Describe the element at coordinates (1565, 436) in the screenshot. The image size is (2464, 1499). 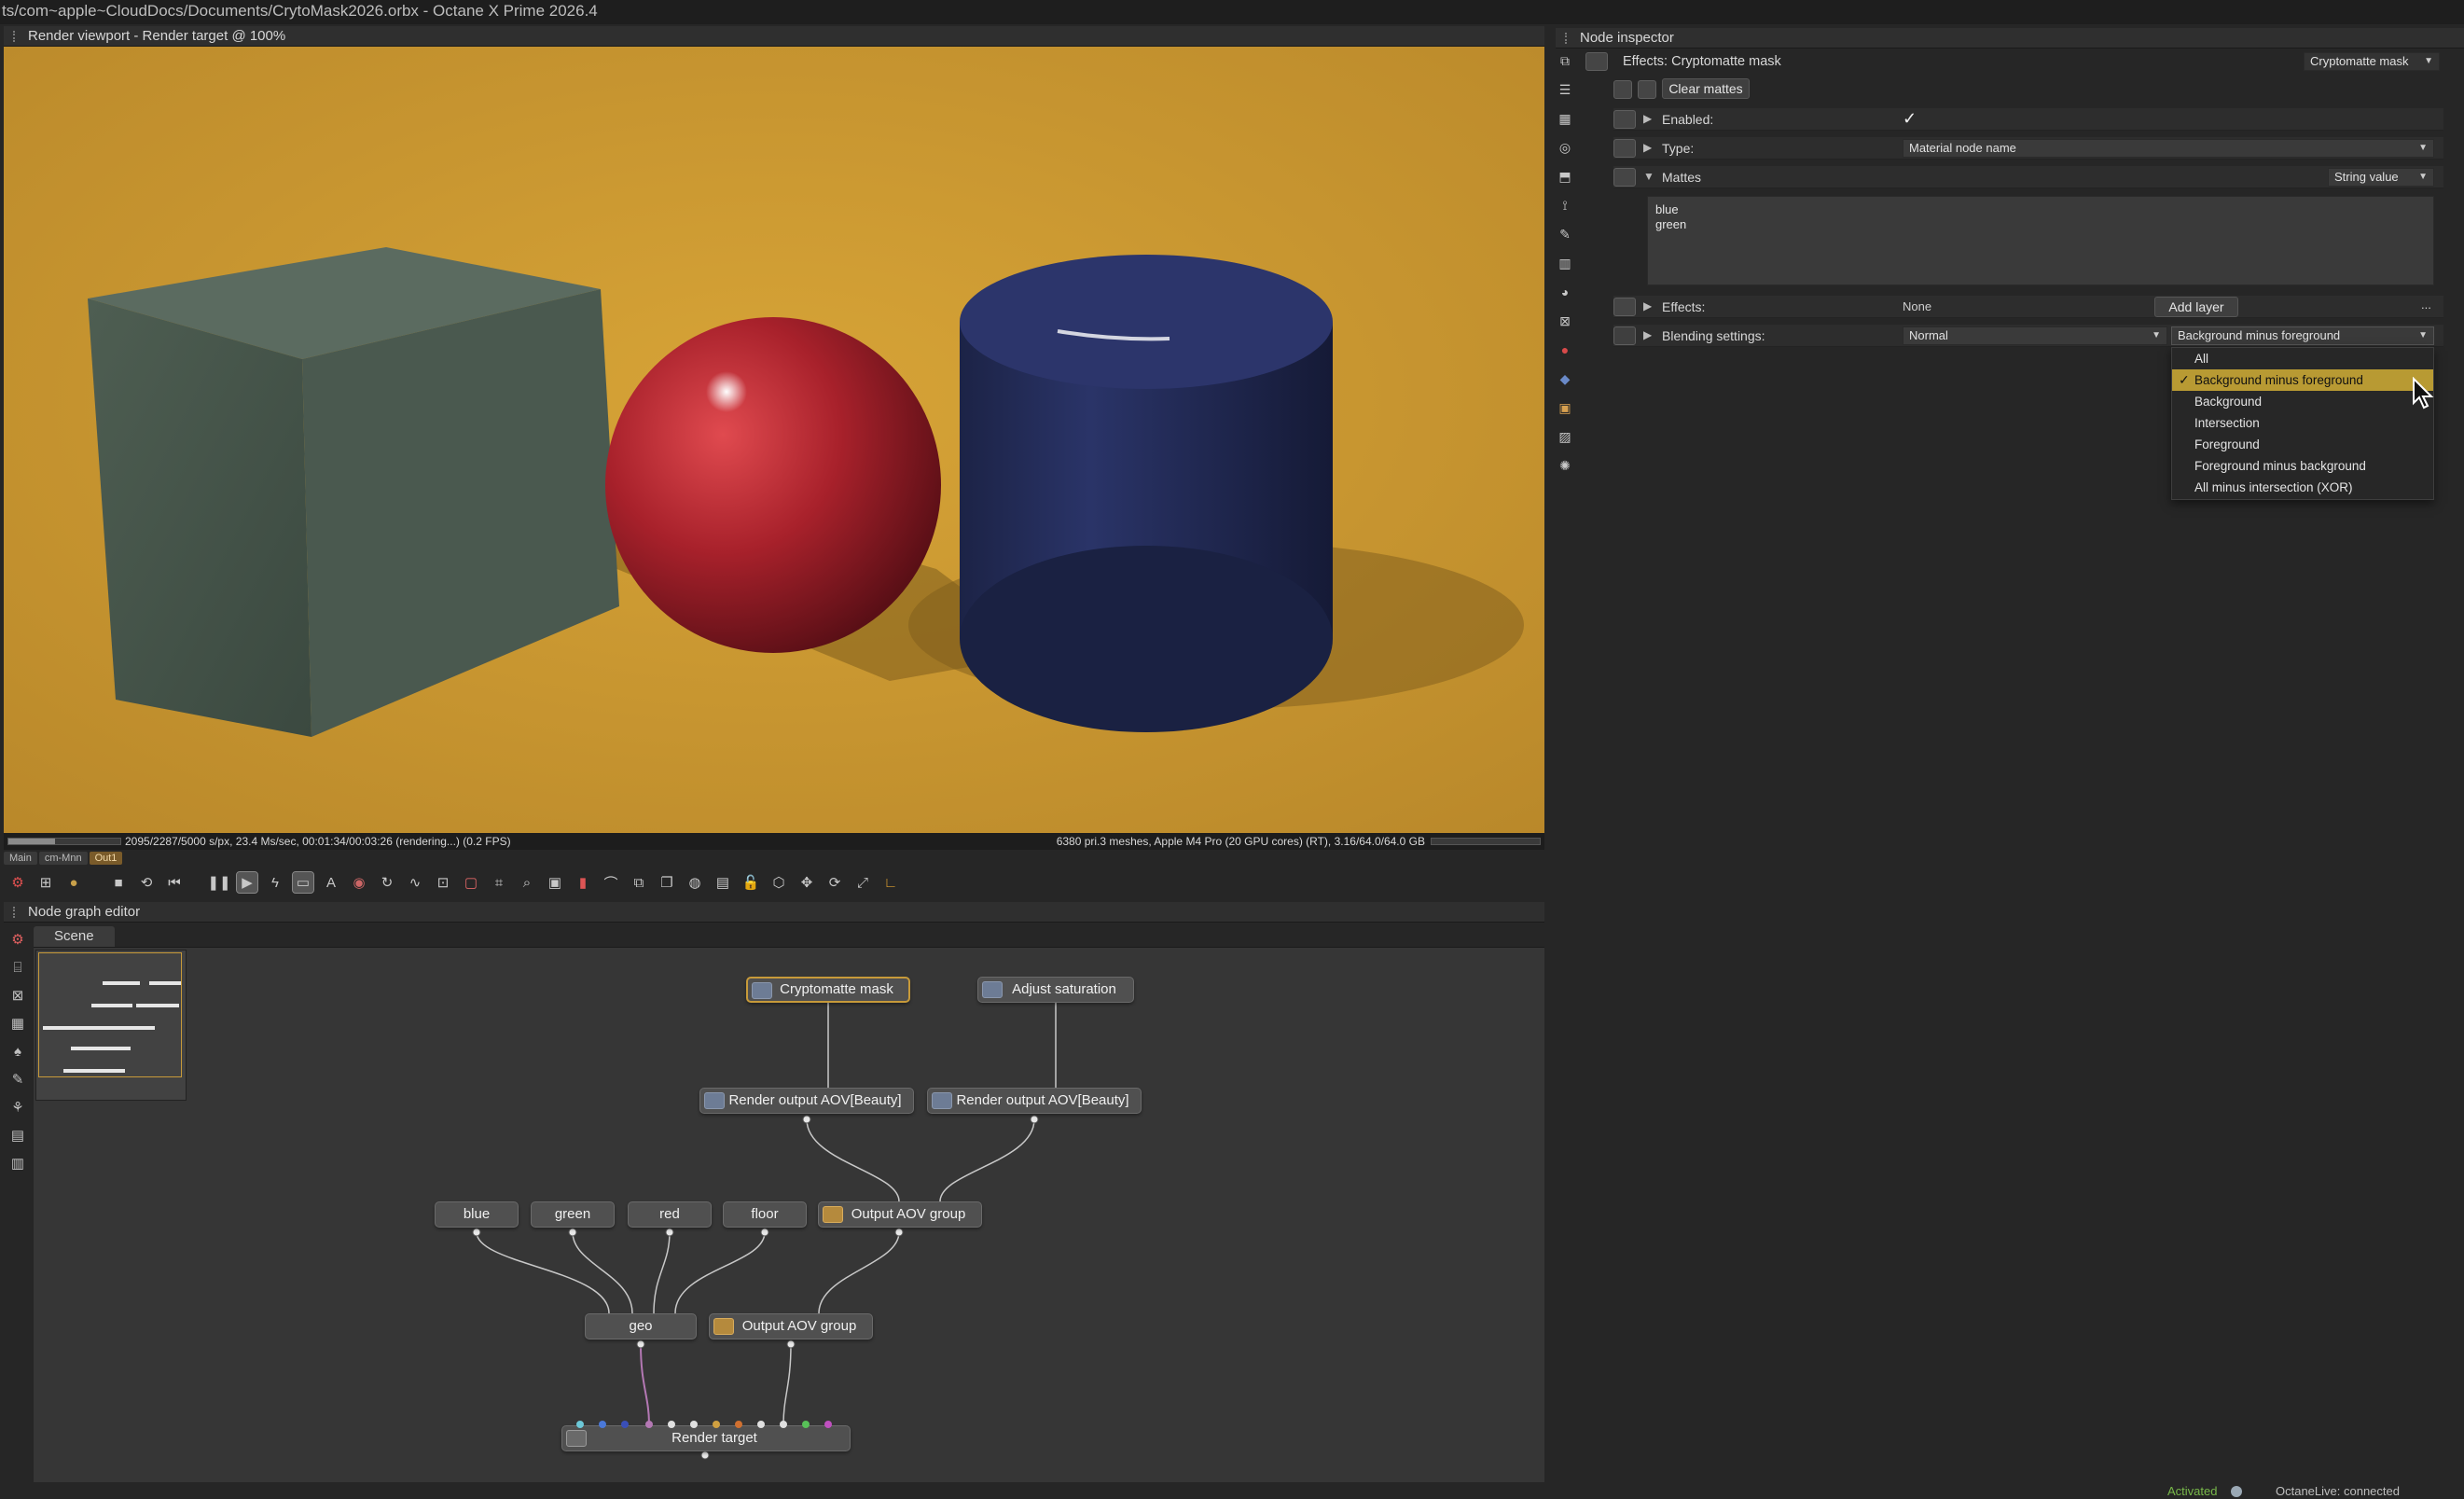
I see `image-icon: ▨` at that location.